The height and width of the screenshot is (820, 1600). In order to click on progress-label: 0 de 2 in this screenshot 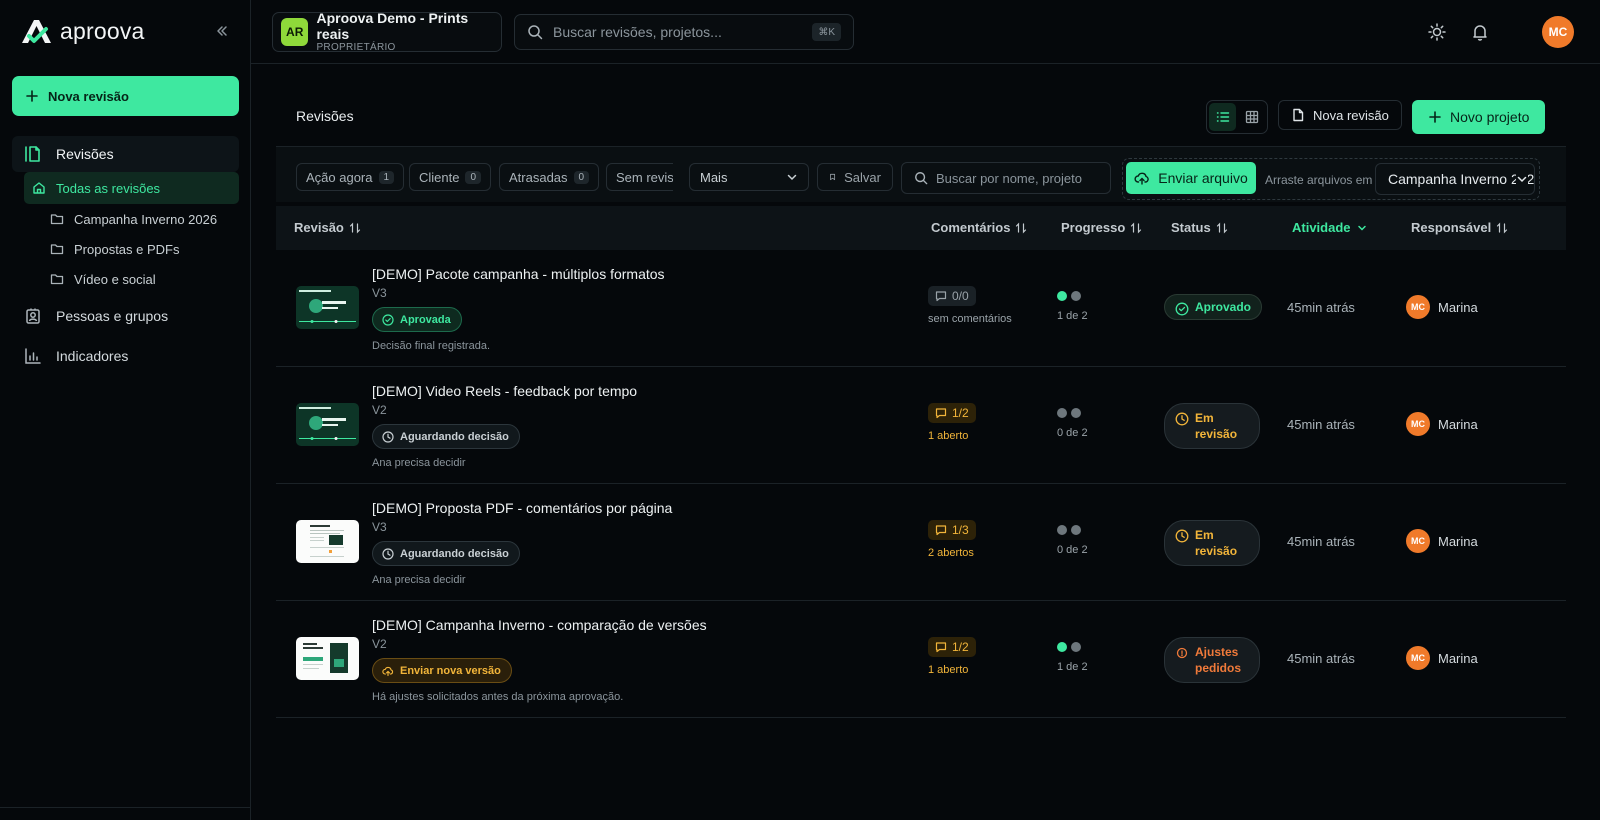, I will do `click(1072, 433)`.